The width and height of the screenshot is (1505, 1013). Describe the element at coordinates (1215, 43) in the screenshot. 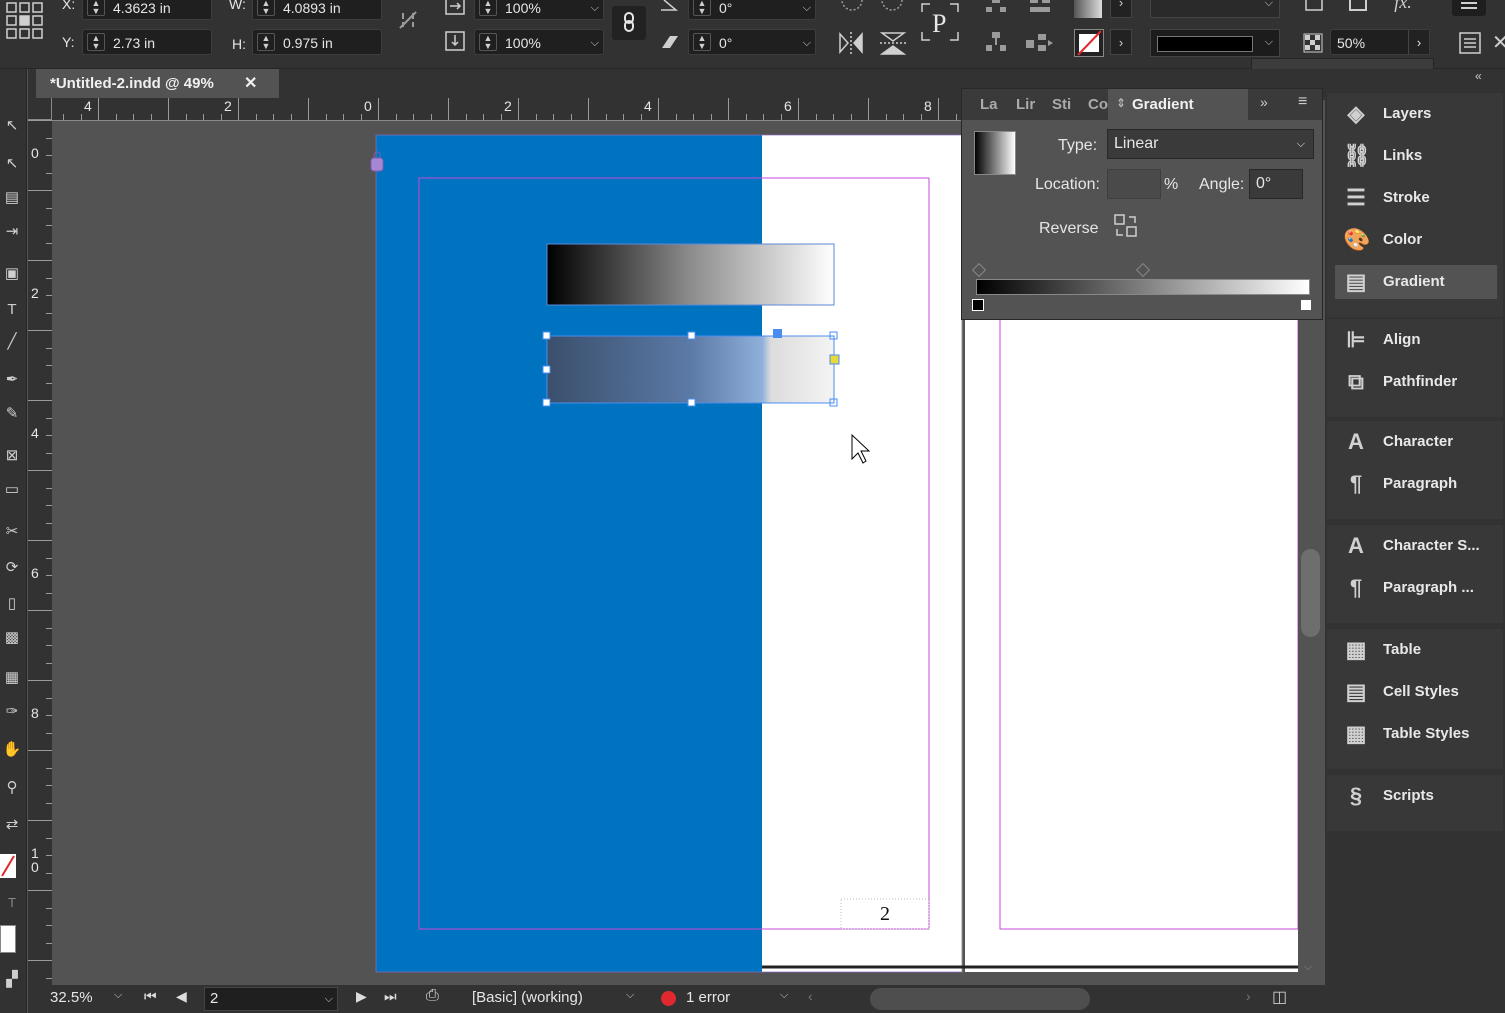

I see `stroke-style-dropdown: ⌵` at that location.